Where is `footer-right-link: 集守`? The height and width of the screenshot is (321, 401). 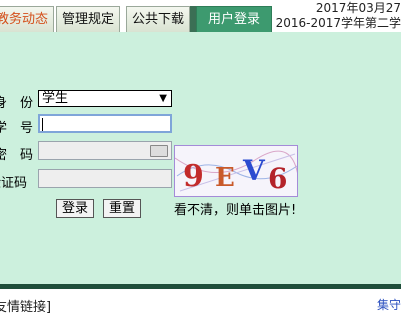
footer-right-link: 集守 is located at coordinates (389, 304).